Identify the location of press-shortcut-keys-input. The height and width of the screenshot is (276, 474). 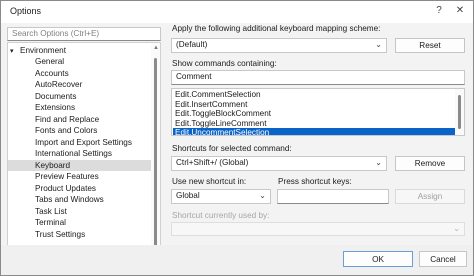
(333, 196).